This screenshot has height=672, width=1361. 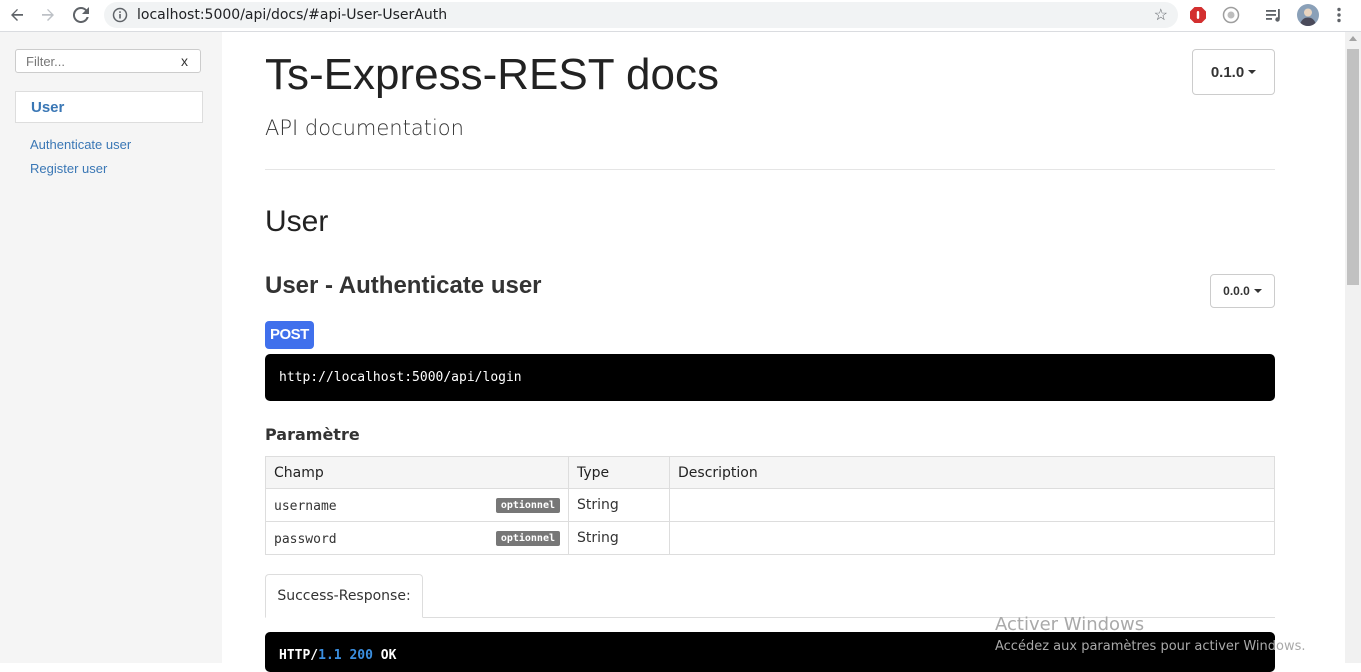 What do you see at coordinates (305, 539) in the screenshot?
I see `param-name: password` at bounding box center [305, 539].